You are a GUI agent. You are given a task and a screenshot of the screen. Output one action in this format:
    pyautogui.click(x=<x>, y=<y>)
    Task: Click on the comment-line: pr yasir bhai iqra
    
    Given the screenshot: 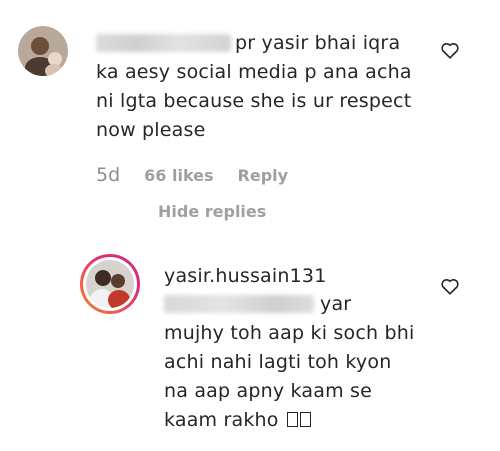 What is the action you would take?
    pyautogui.click(x=318, y=43)
    